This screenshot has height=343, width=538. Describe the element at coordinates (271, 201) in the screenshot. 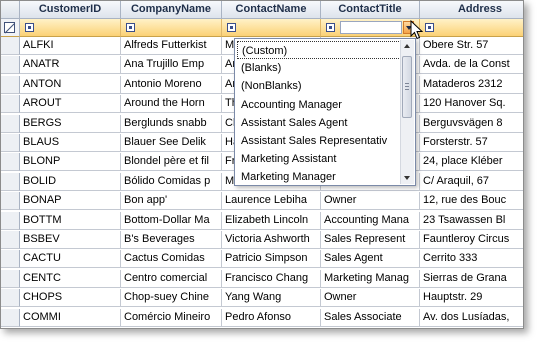

I see `cell-contactname: Laurence Lebiha` at that location.